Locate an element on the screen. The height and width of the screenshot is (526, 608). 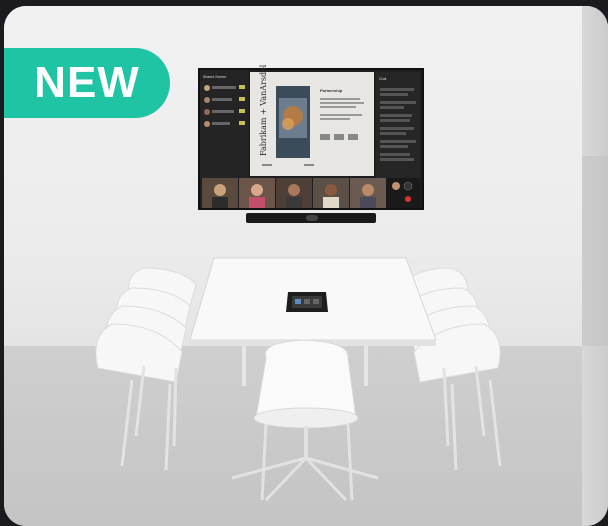
chair-legs-right is located at coordinates (472, 418).